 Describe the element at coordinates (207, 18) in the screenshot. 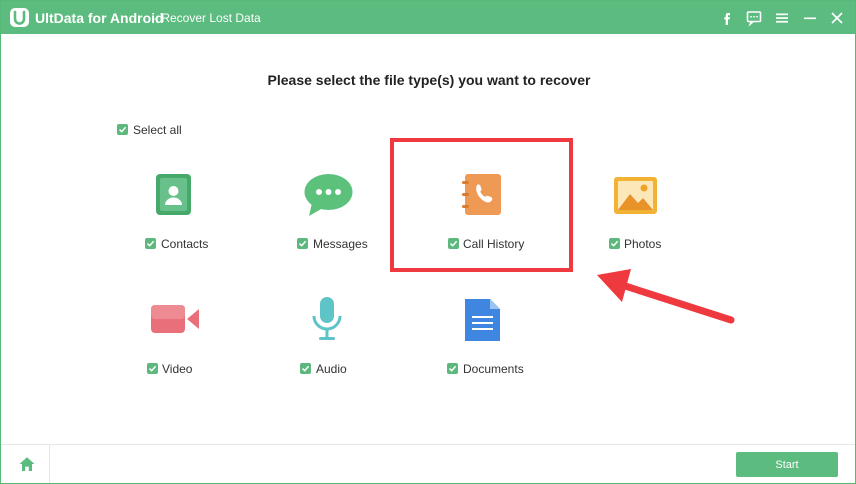

I see `window-subtitle: - Recover Lost Data` at that location.